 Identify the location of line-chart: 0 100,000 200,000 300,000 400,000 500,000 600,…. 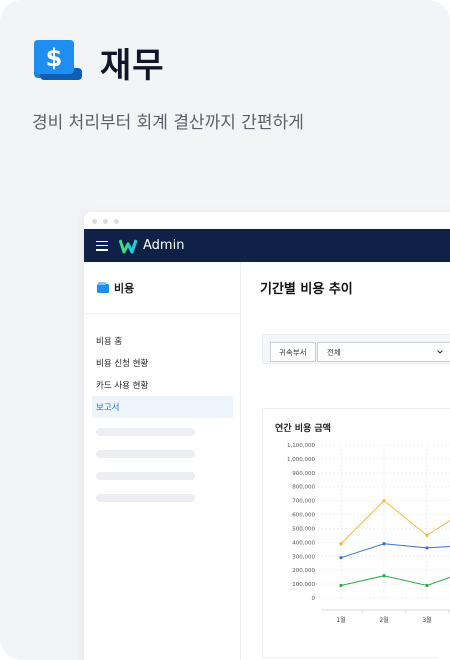
(368, 533).